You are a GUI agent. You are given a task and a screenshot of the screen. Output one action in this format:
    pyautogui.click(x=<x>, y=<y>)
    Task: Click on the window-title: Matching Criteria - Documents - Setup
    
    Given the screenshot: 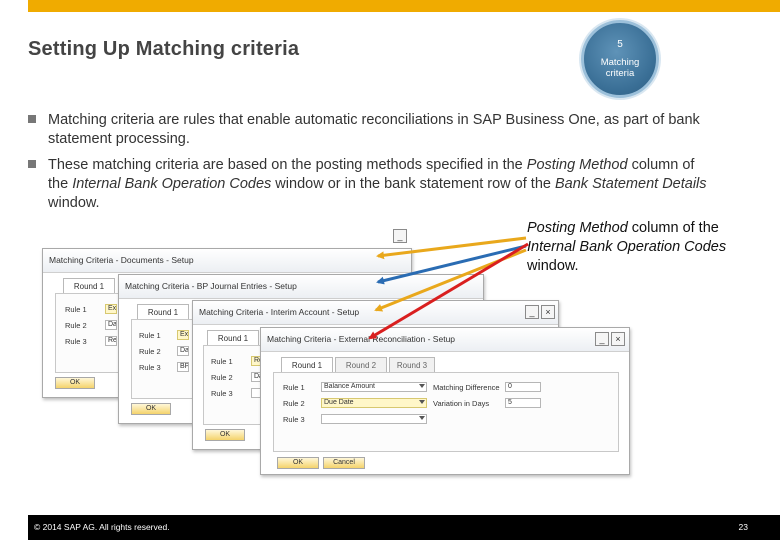 What is the action you would take?
    pyautogui.click(x=227, y=261)
    